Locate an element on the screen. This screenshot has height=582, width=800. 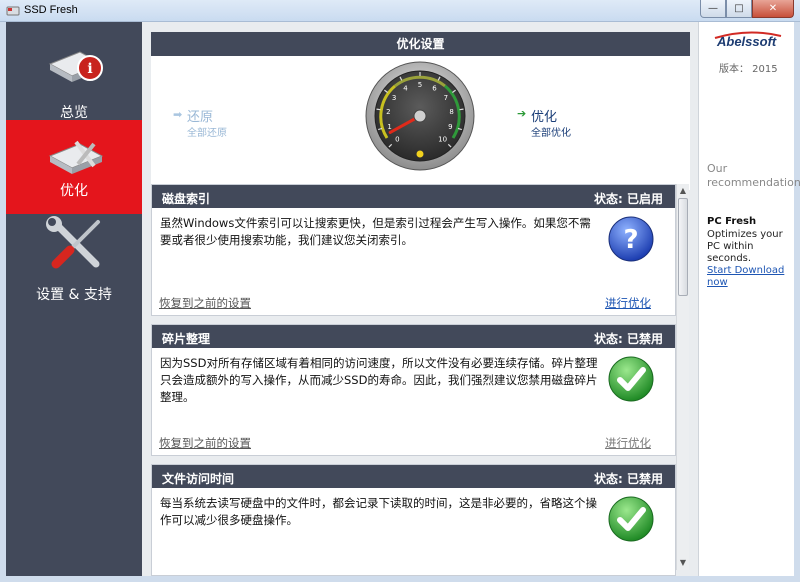
minimize-button: — is located at coordinates (713, 9).